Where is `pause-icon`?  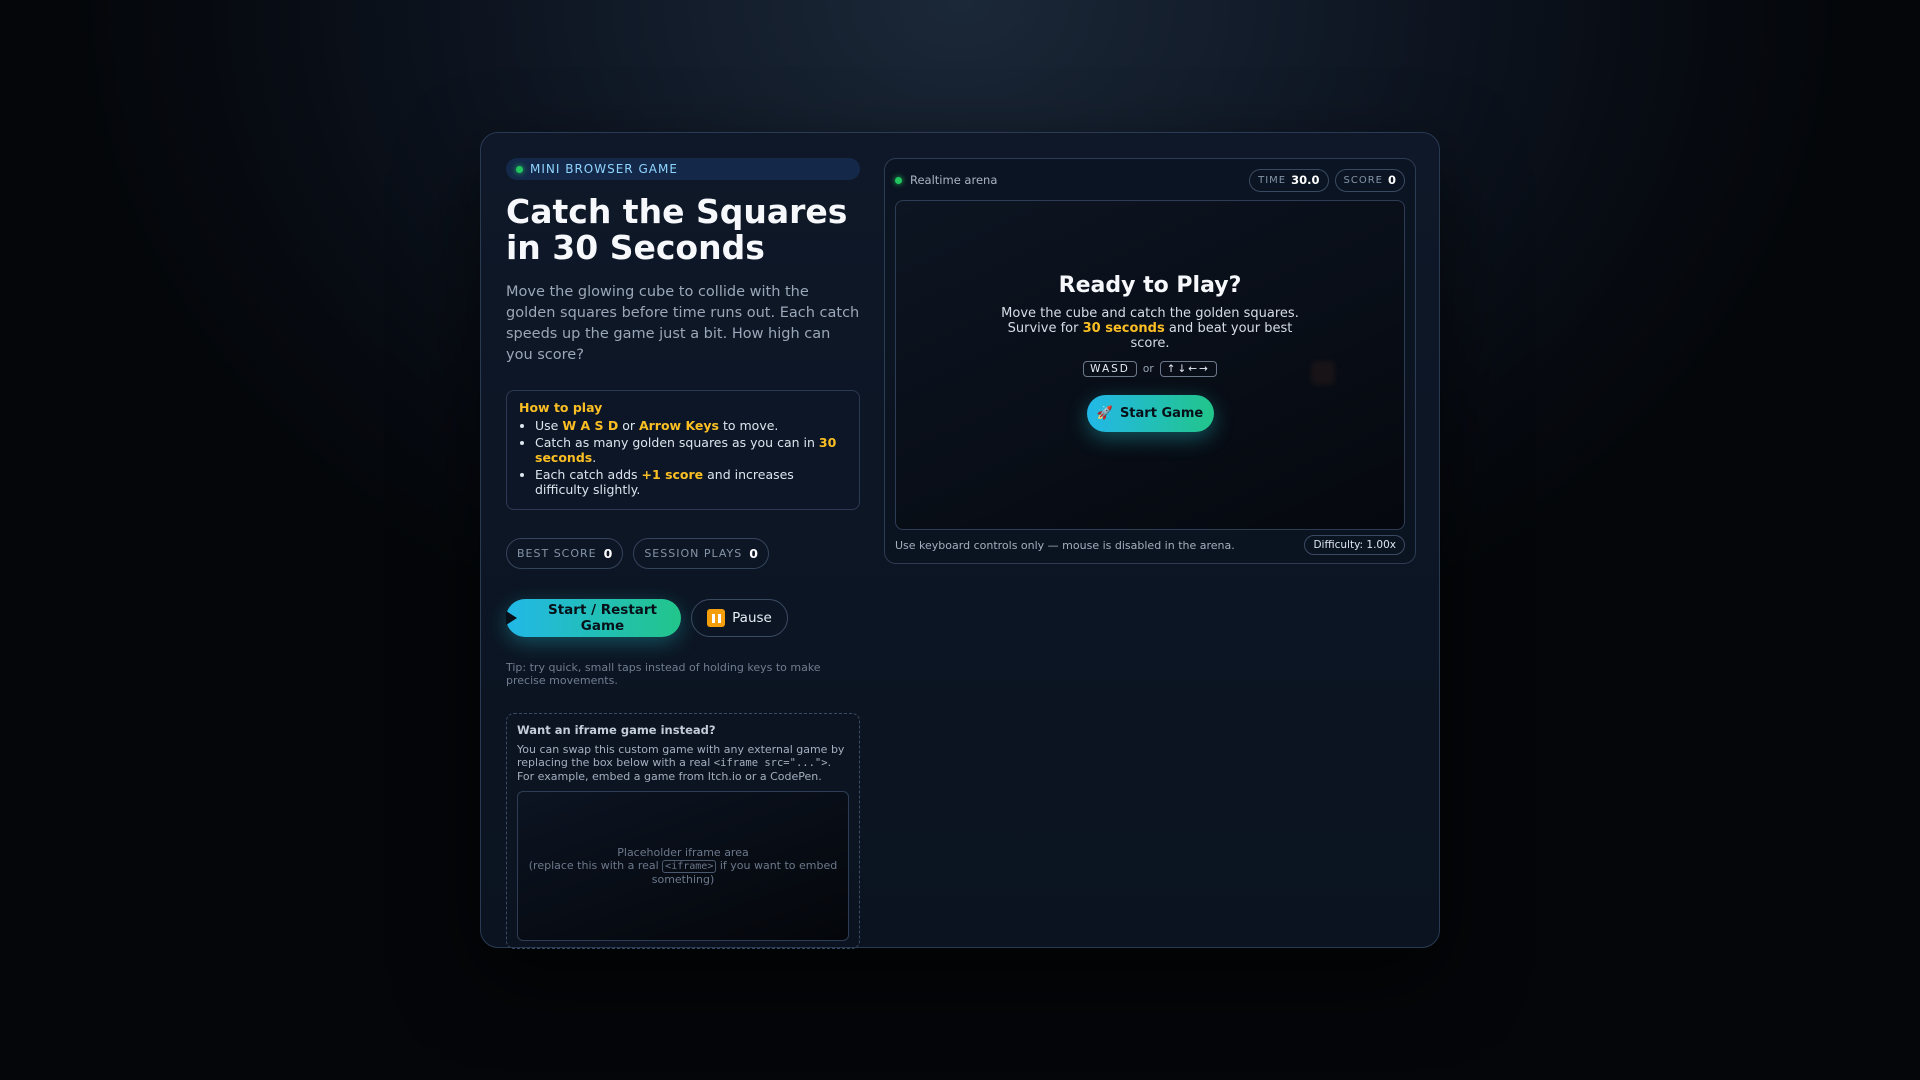 pause-icon is located at coordinates (716, 618).